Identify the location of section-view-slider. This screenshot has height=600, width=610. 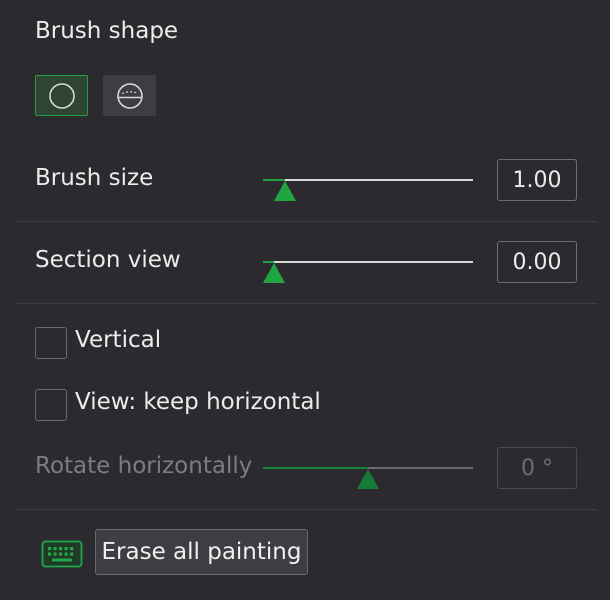
(368, 265).